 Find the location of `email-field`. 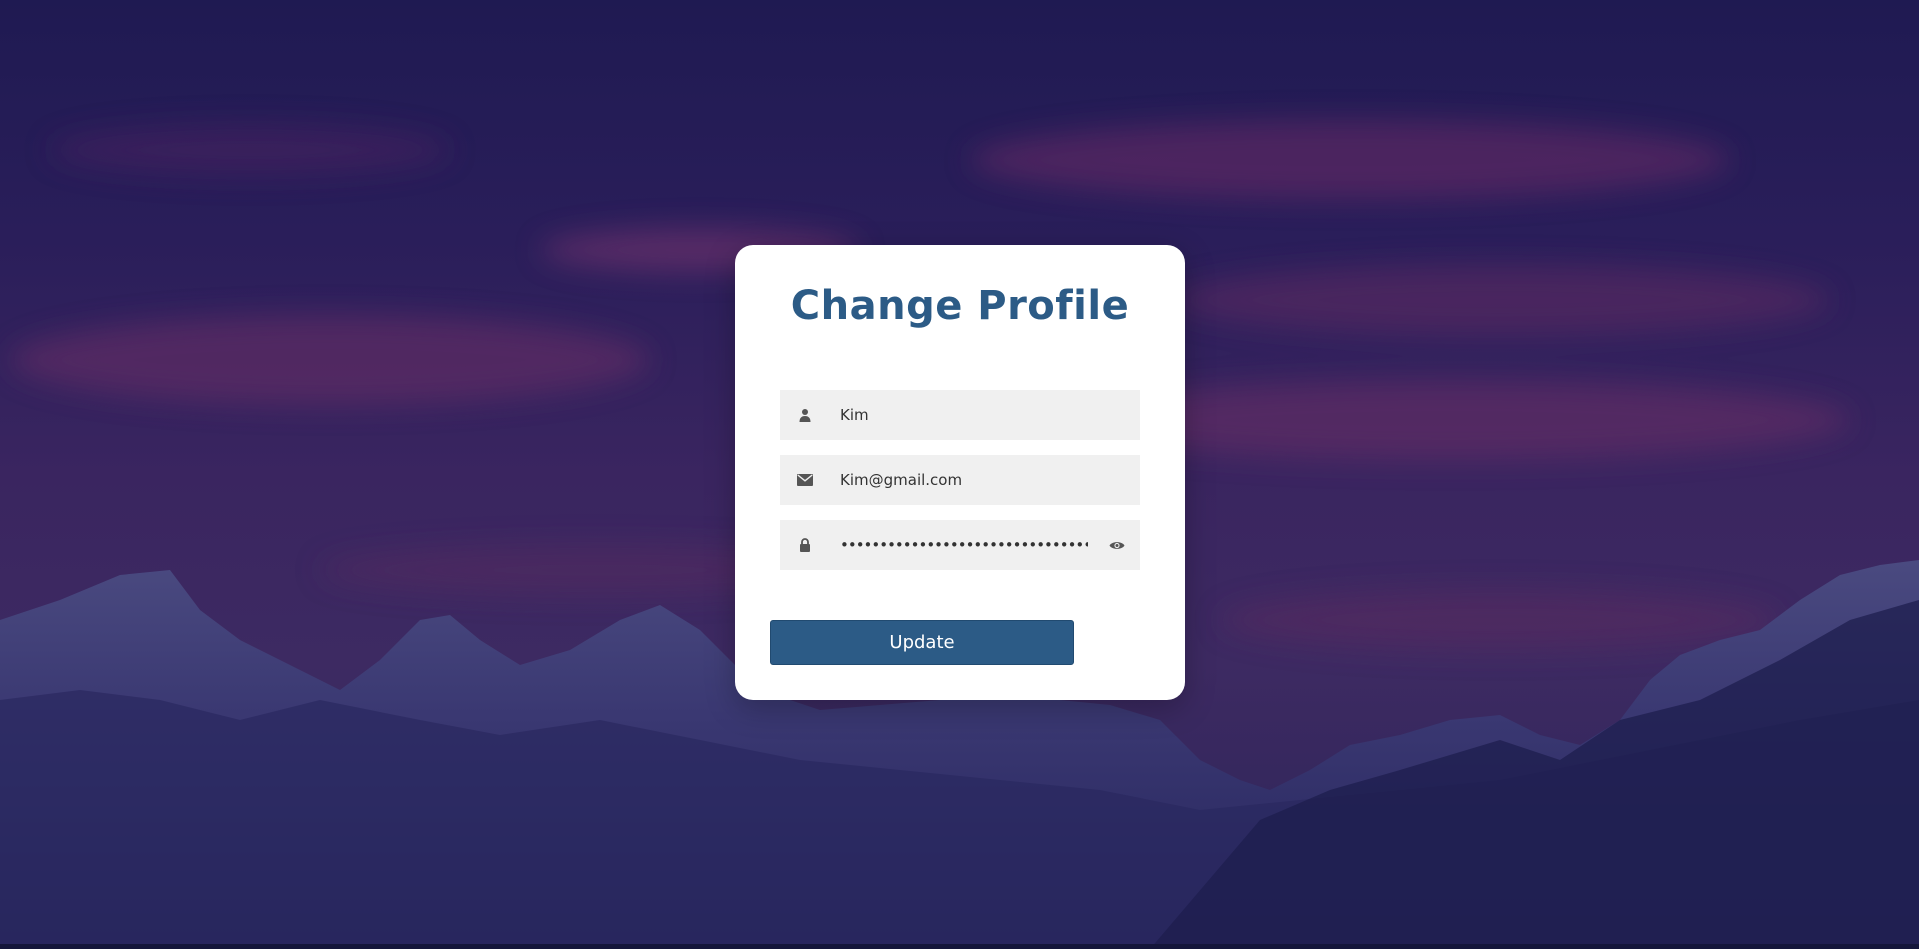

email-field is located at coordinates (960, 480).